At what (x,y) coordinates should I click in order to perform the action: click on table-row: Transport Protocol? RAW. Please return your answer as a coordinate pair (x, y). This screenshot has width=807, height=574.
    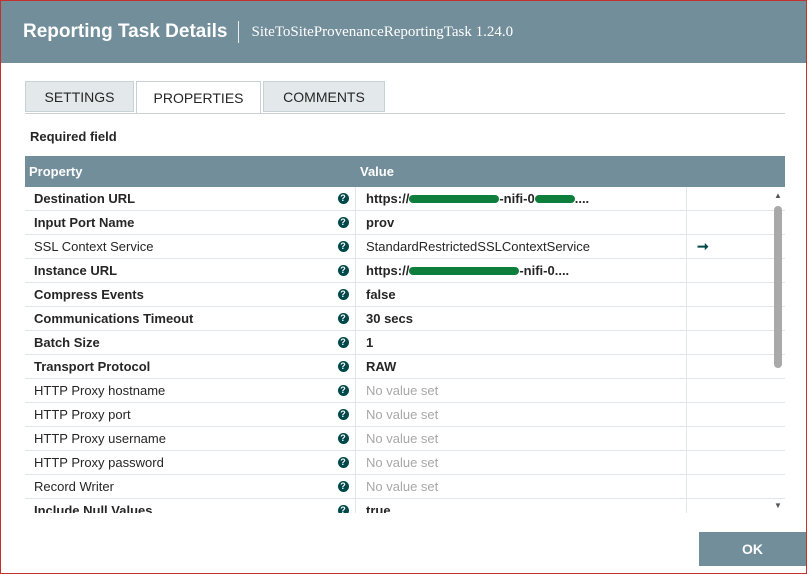
    Looking at the image, I should click on (405, 367).